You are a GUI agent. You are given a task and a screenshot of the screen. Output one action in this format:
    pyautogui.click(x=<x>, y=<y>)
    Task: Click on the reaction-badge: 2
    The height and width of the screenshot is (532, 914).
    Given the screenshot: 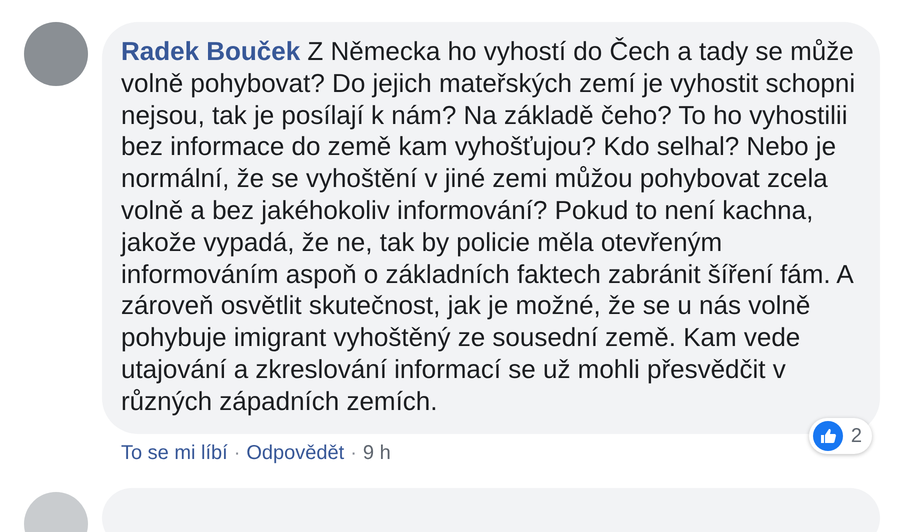 What is the action you would take?
    pyautogui.click(x=840, y=436)
    